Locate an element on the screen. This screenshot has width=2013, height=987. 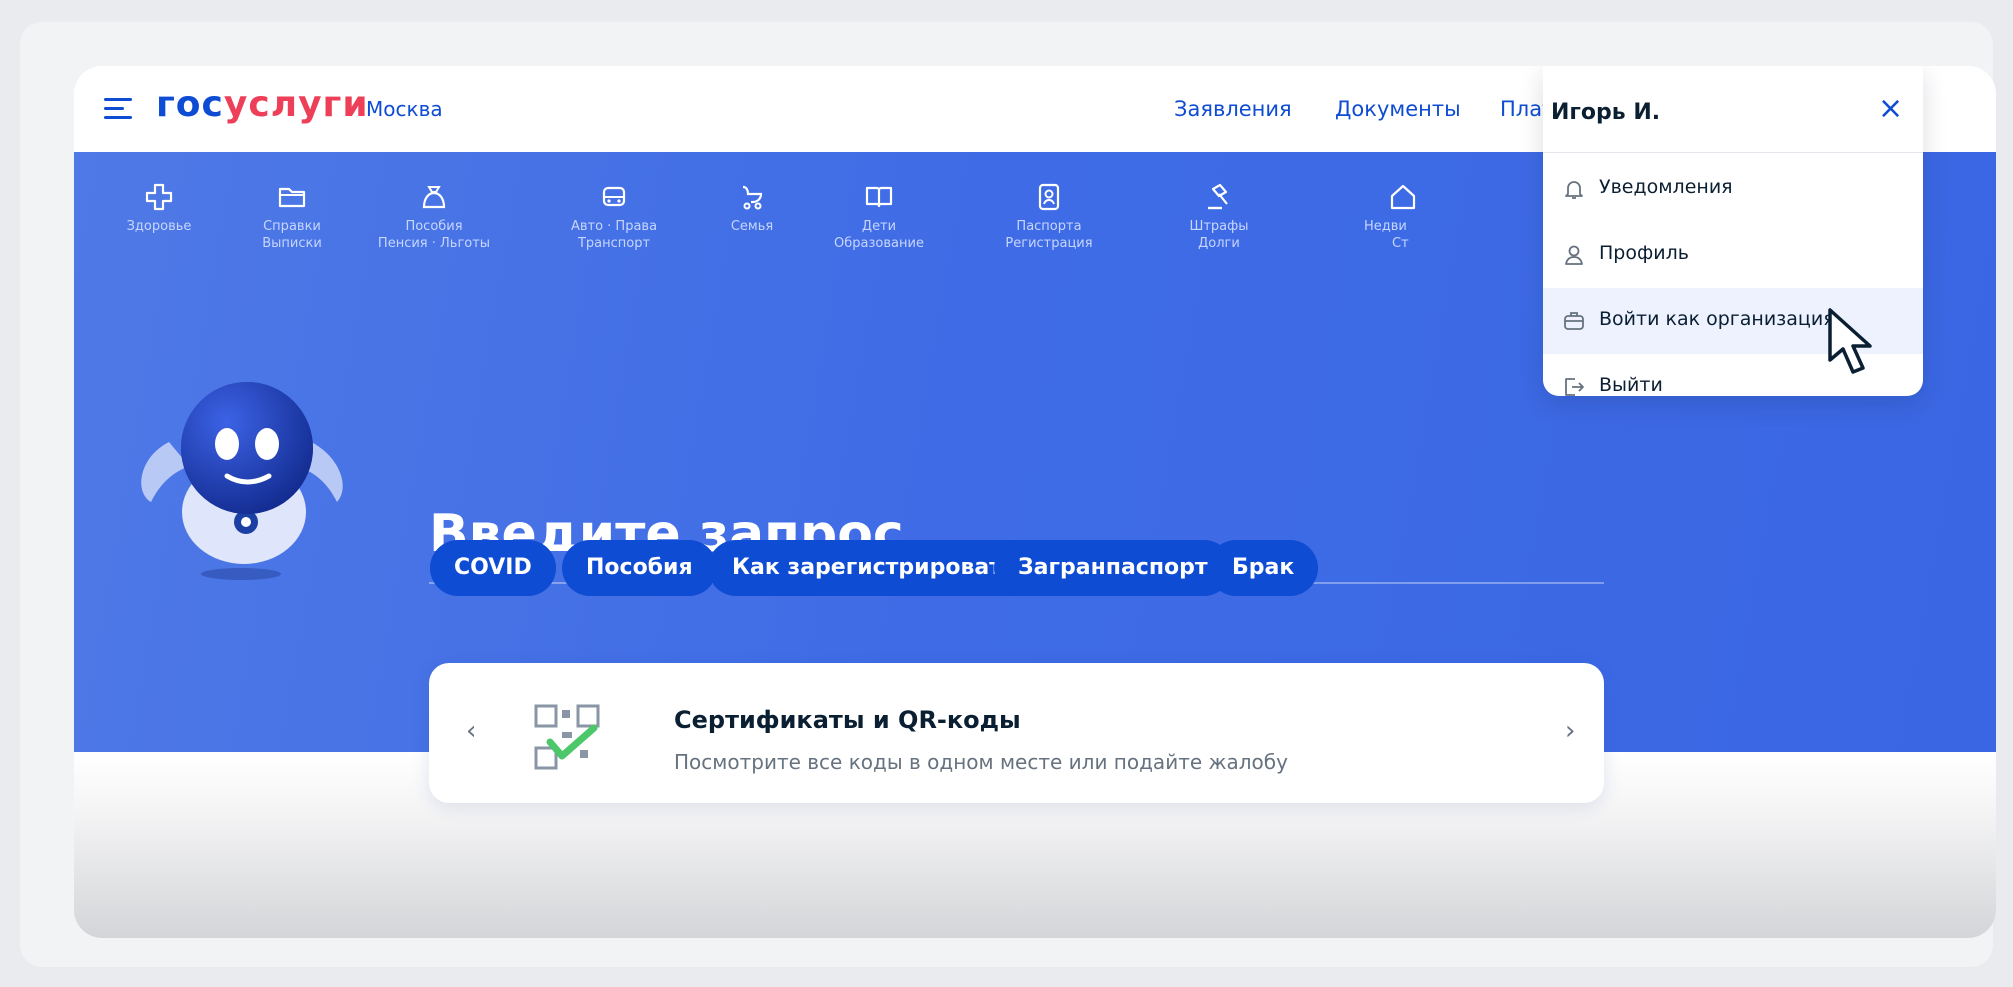
category-passports: Паспорта Регистрация is located at coordinates (1049, 217).